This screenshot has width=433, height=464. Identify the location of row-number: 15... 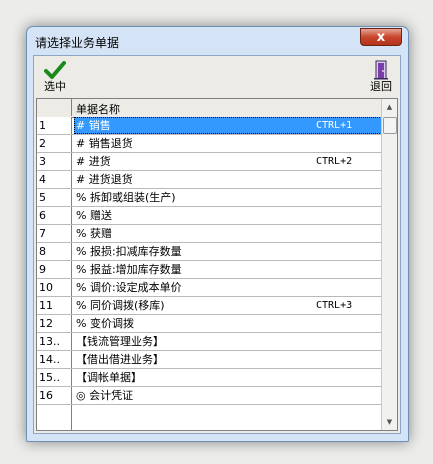
(54, 377).